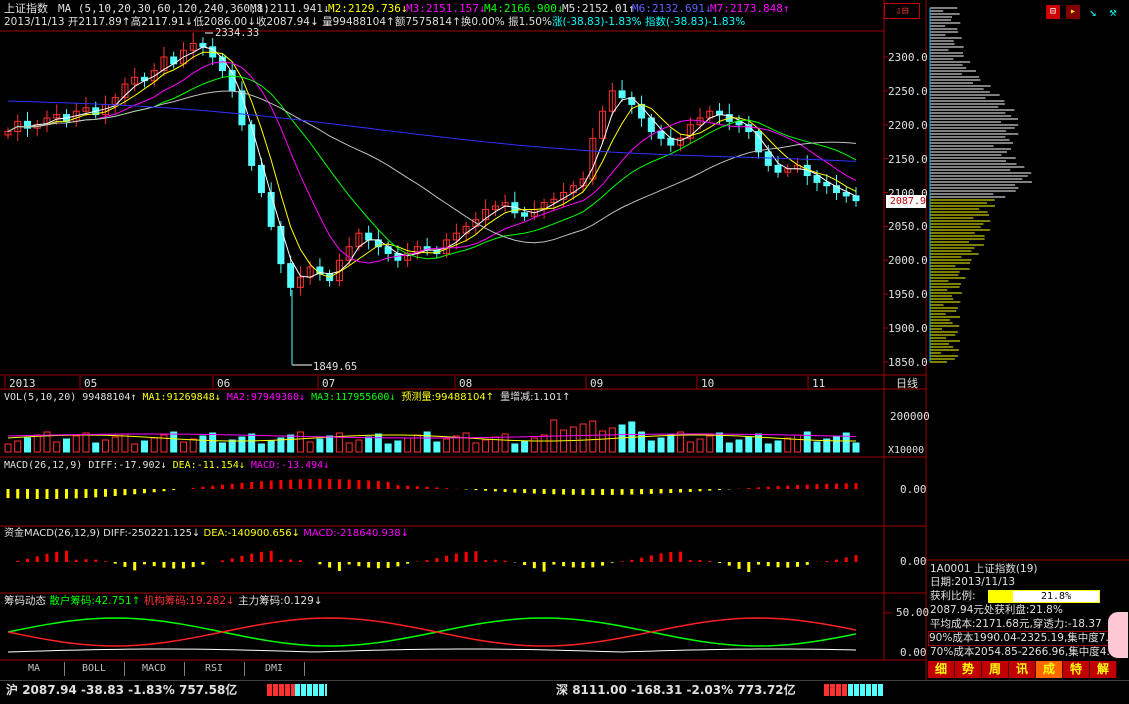  What do you see at coordinates (290, 465) in the screenshot?
I see `macd-value: MACD:-13.494↓` at bounding box center [290, 465].